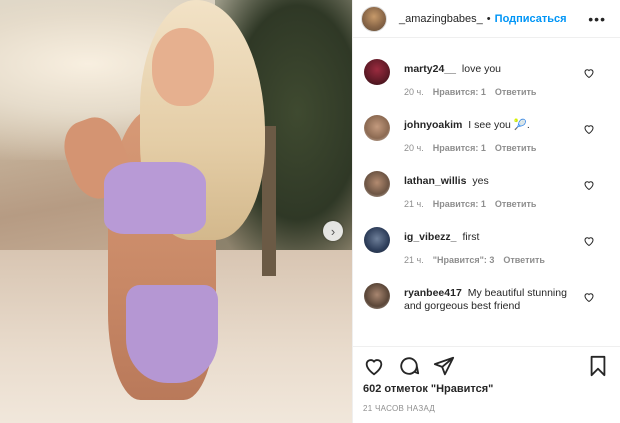 The width and height of the screenshot is (620, 423). I want to click on action-icons, so click(409, 366).